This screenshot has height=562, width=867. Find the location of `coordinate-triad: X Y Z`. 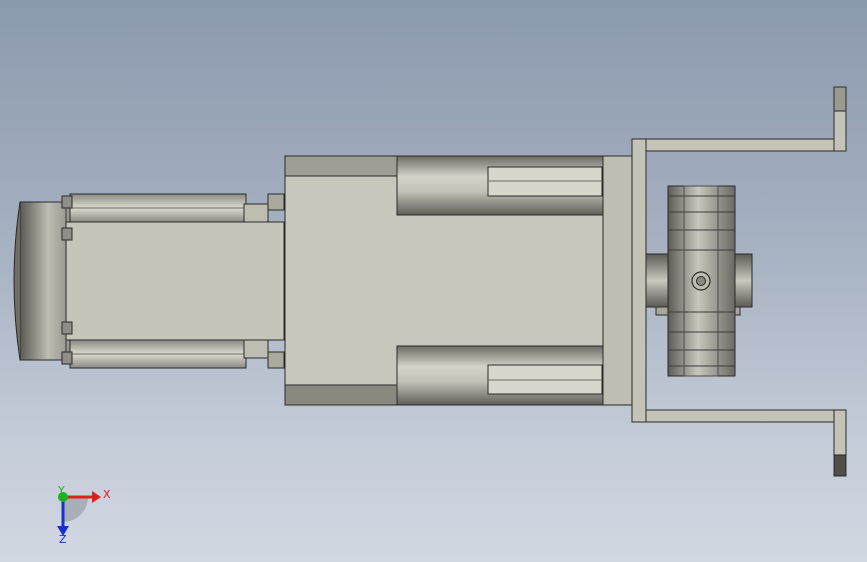

coordinate-triad: X Y Z is located at coordinates (84, 515).